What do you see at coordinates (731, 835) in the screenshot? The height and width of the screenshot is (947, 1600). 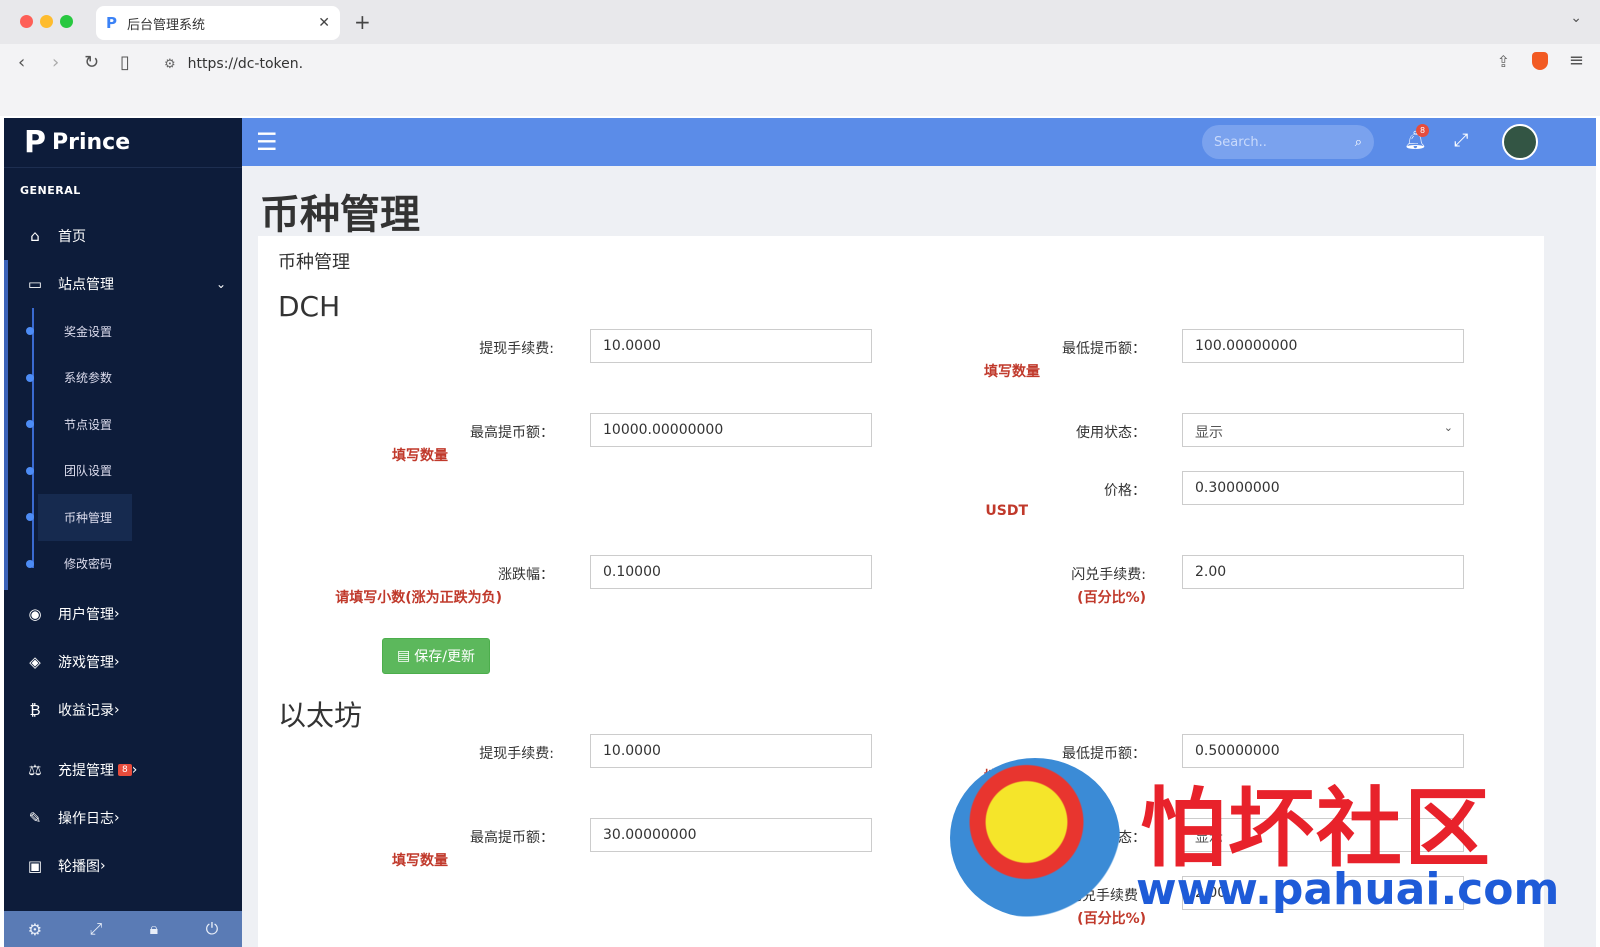 I see `max-withdraw-input: 30.00000000` at bounding box center [731, 835].